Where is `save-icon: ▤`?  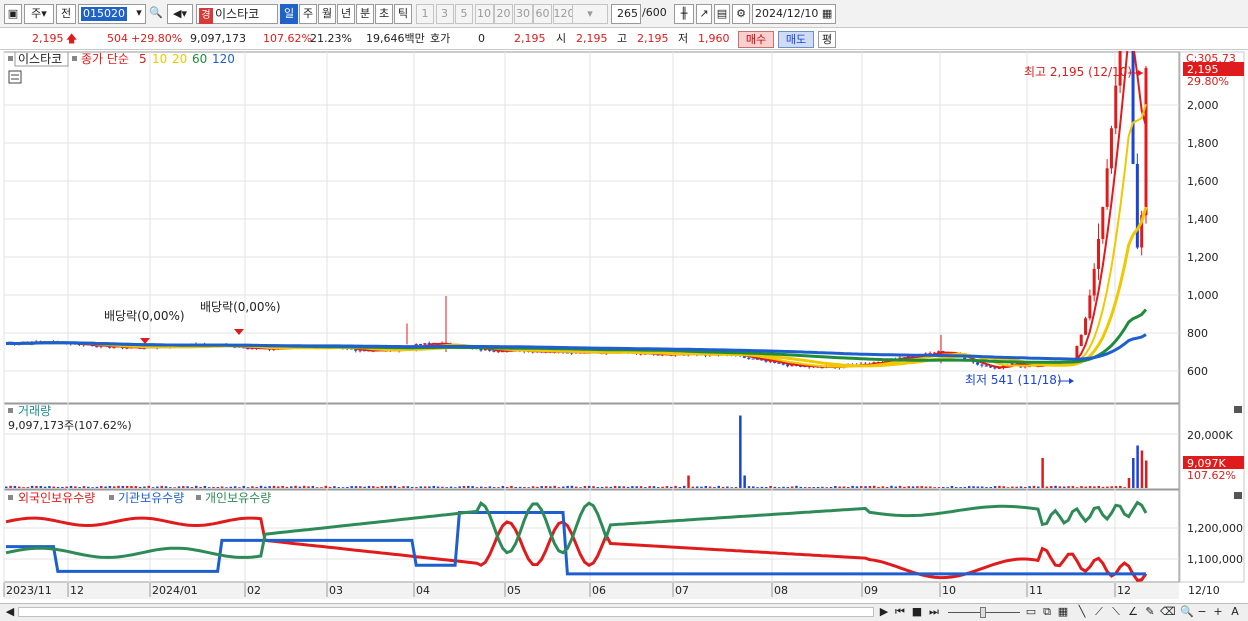 save-icon: ▤ is located at coordinates (722, 14).